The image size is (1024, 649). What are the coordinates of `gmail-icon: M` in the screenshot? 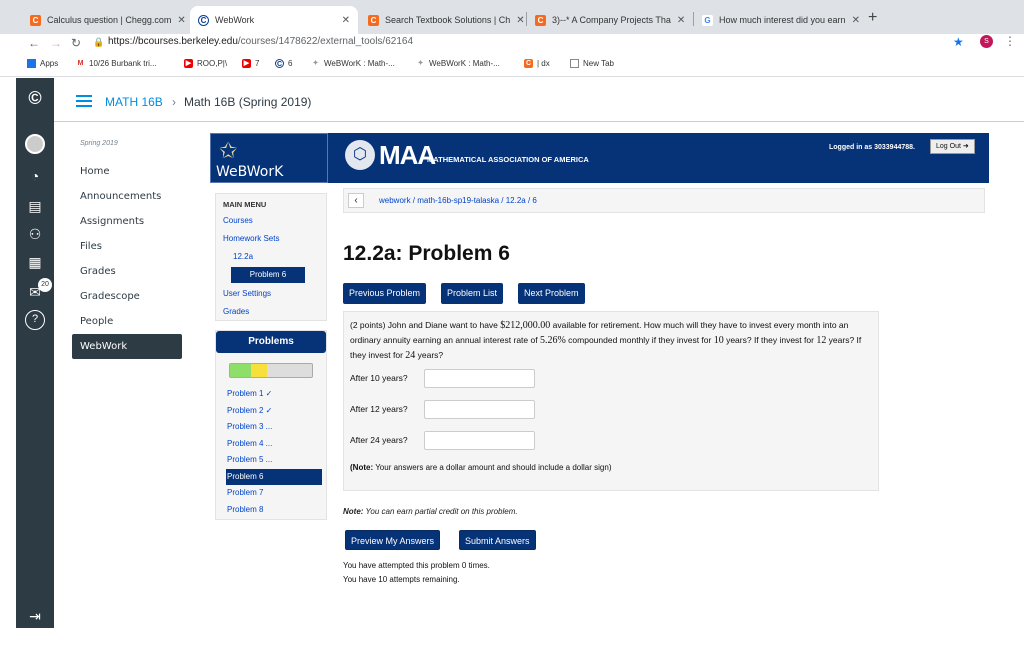 It's located at (80, 63).